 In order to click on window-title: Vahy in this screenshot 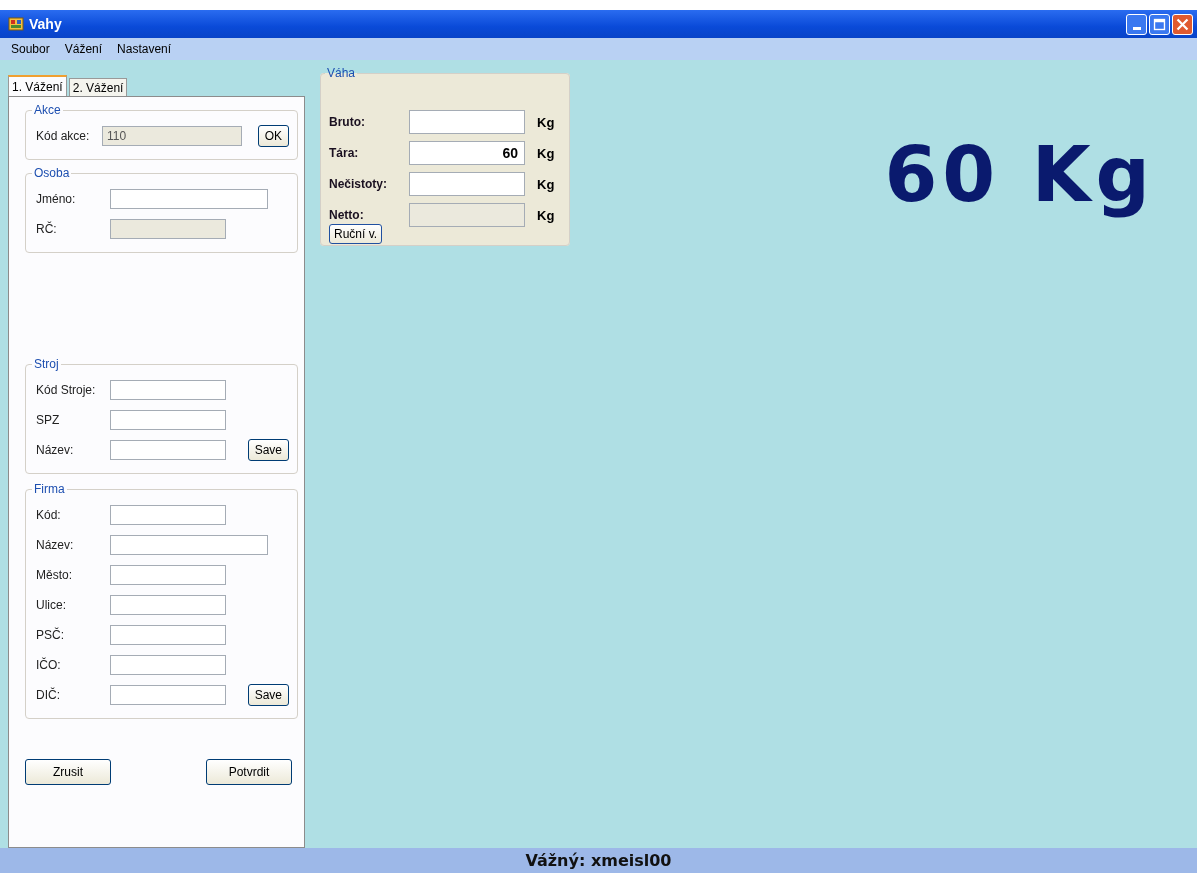, I will do `click(46, 24)`.